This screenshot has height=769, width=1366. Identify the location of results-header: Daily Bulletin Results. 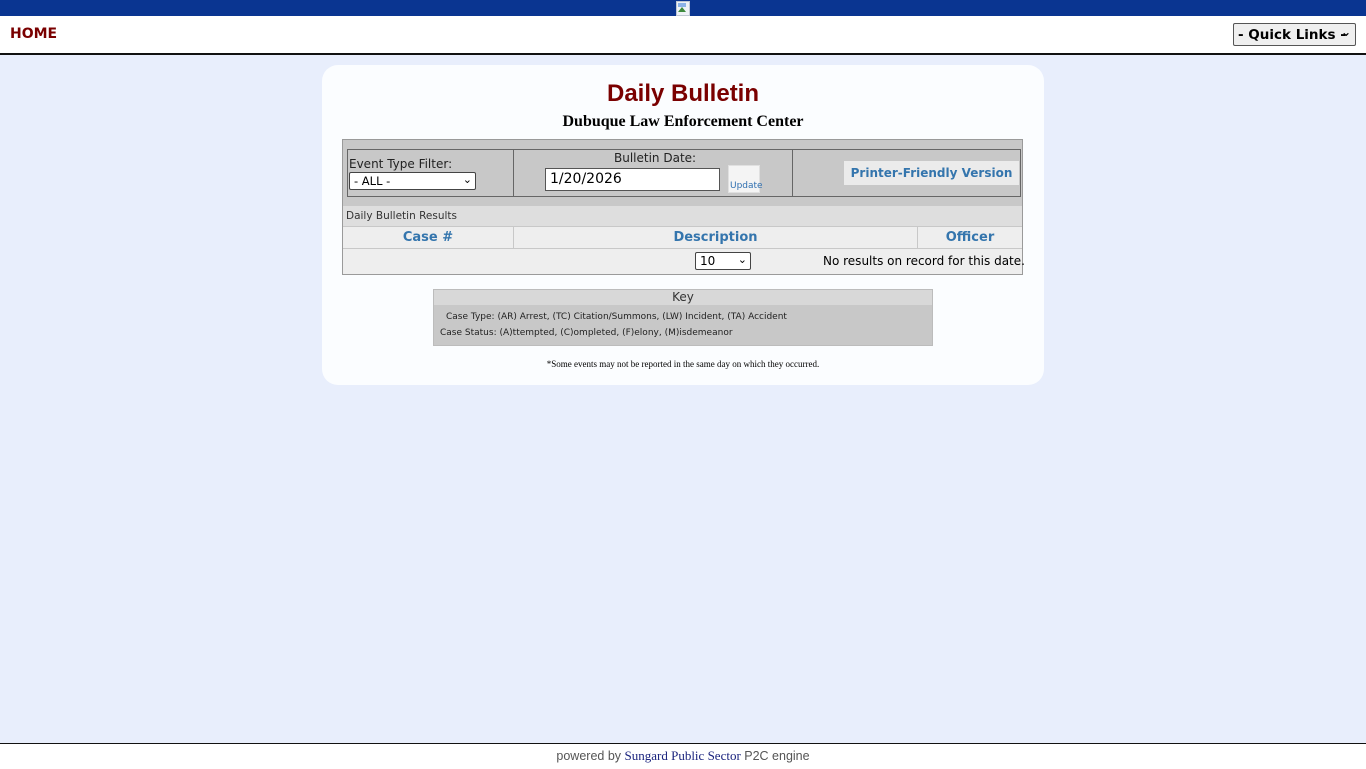
(682, 216).